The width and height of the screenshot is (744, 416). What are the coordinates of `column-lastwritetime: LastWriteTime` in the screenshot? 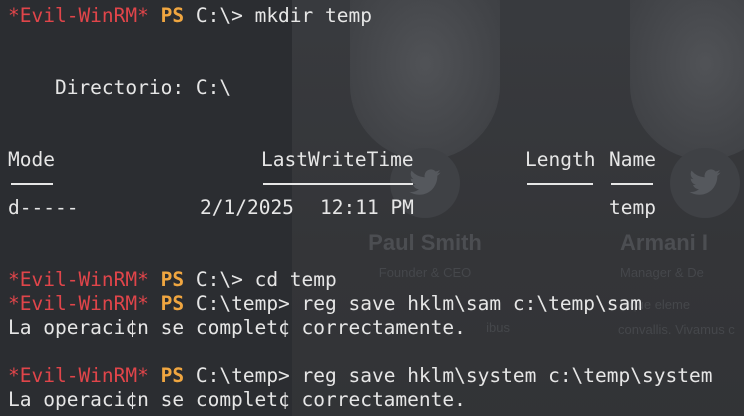 It's located at (337, 159).